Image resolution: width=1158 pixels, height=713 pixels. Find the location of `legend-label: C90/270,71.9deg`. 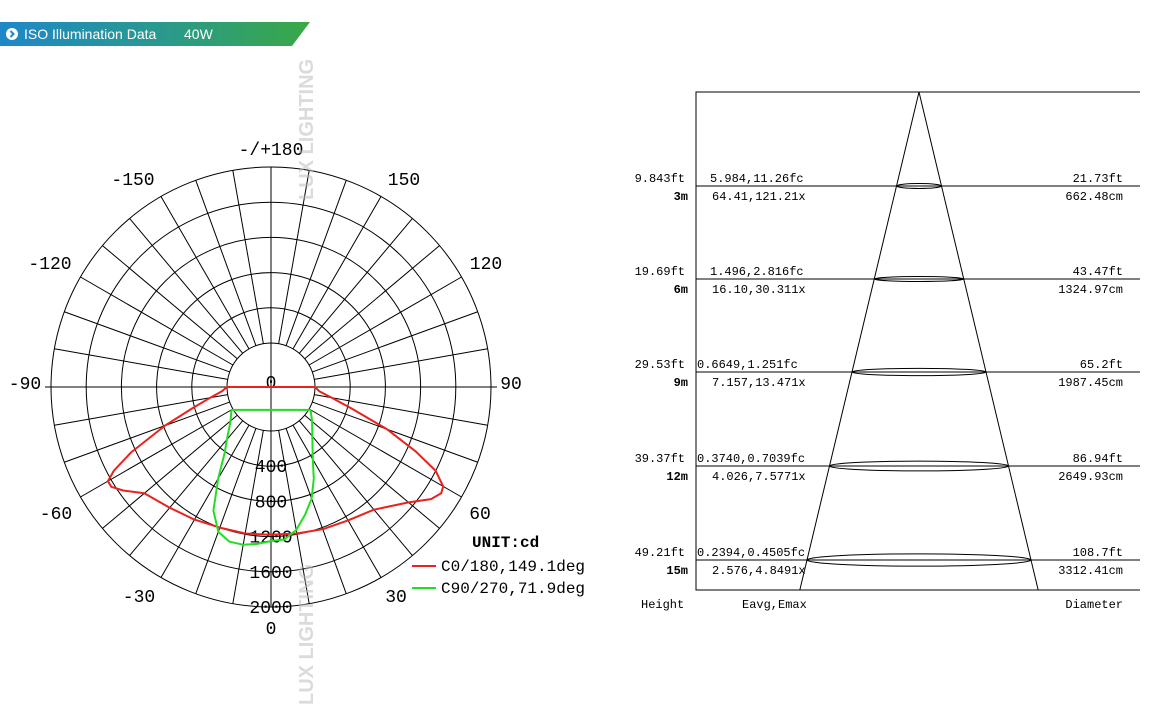

legend-label: C90/270,71.9deg is located at coordinates (513, 589).